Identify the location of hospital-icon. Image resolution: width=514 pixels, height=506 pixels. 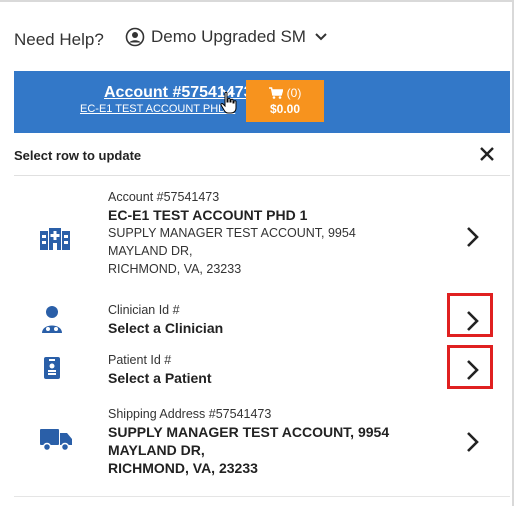
(55, 239).